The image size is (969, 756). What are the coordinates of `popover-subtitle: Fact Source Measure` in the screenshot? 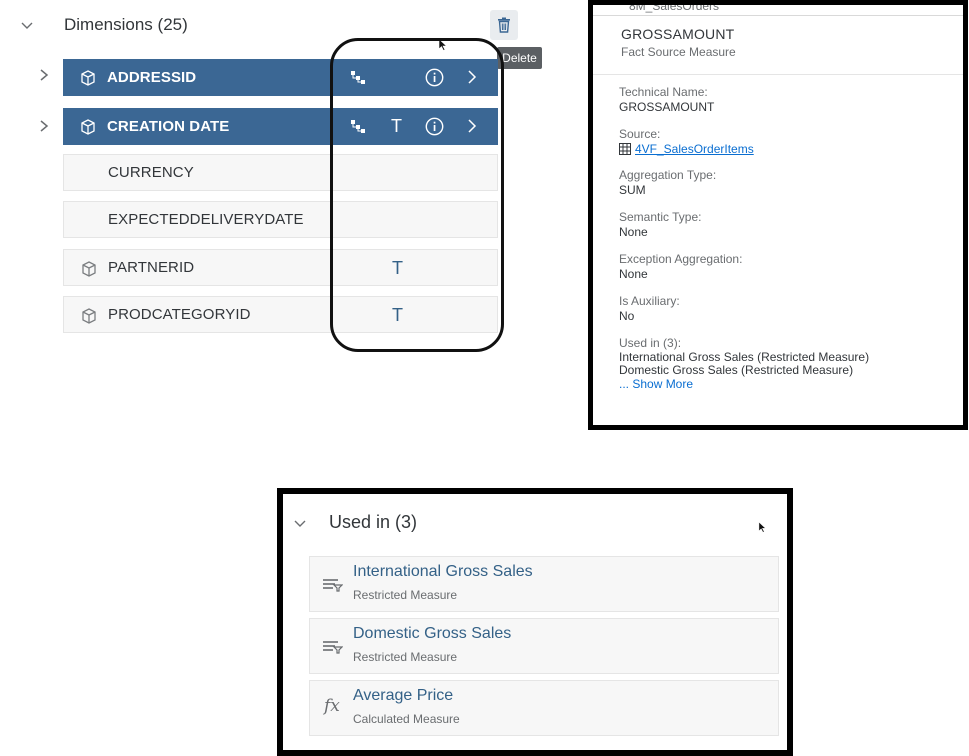 It's located at (678, 52).